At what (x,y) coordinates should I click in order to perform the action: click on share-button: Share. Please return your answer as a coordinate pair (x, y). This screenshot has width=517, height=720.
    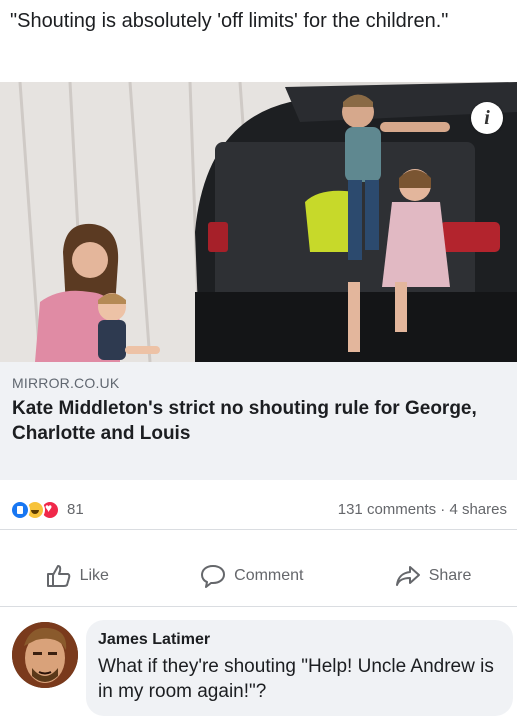
    Looking at the image, I should click on (433, 576).